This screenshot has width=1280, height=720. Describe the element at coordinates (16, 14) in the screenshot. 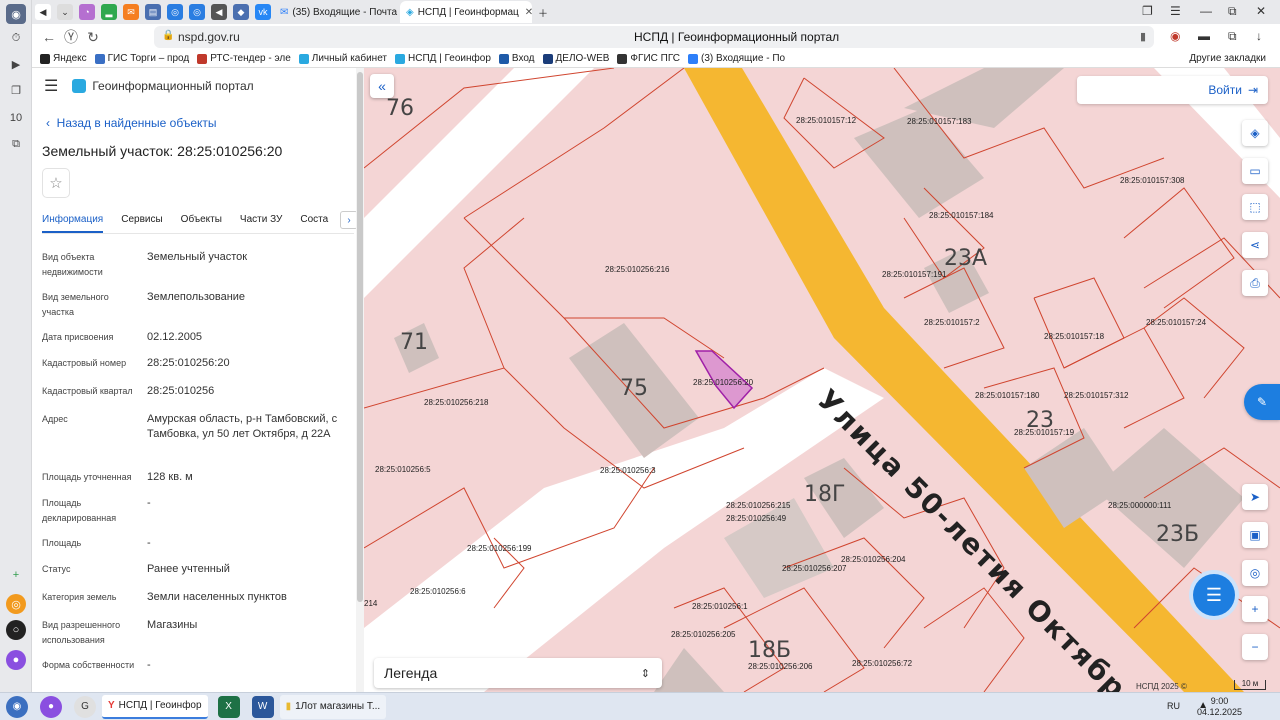

I see `yandex-menu-icon: ◉` at that location.